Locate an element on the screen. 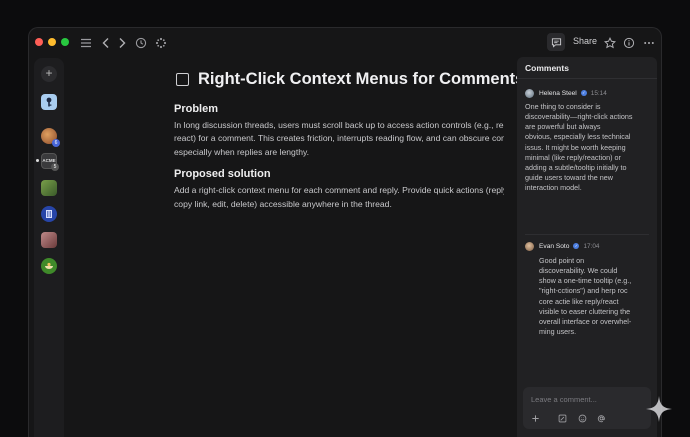 The width and height of the screenshot is (690, 437). comment-line: discoverability—right-click actions is located at coordinates (579, 117).